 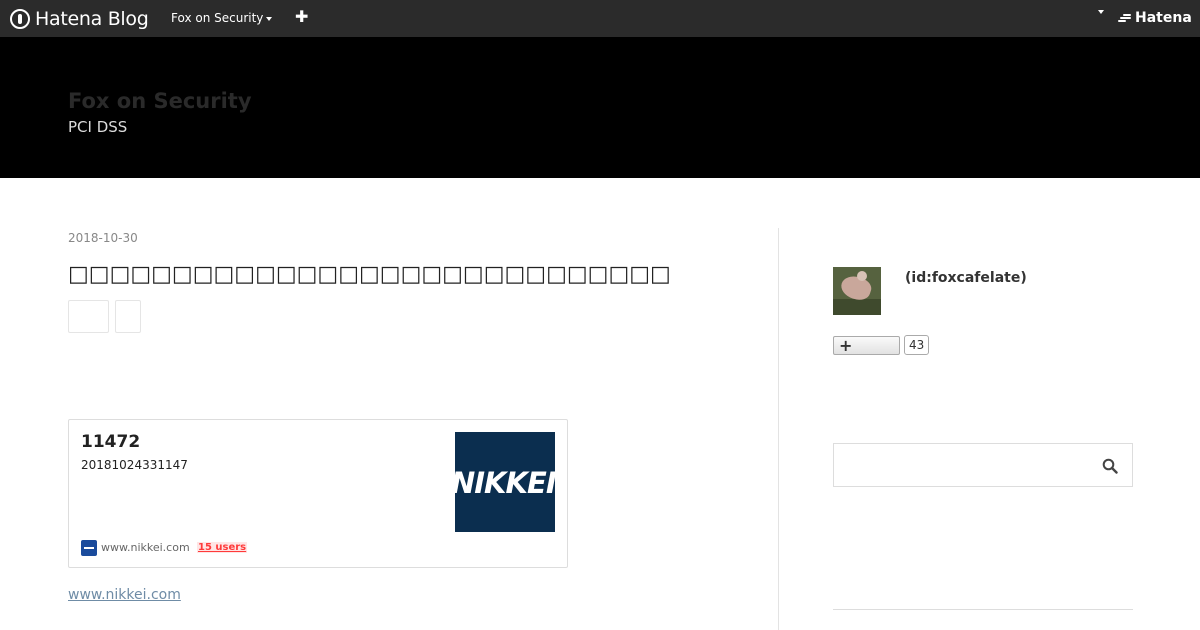 I want to click on global-header: Hatena Blog Fox on Security ✚ Hatena, so click(x=600, y=18).